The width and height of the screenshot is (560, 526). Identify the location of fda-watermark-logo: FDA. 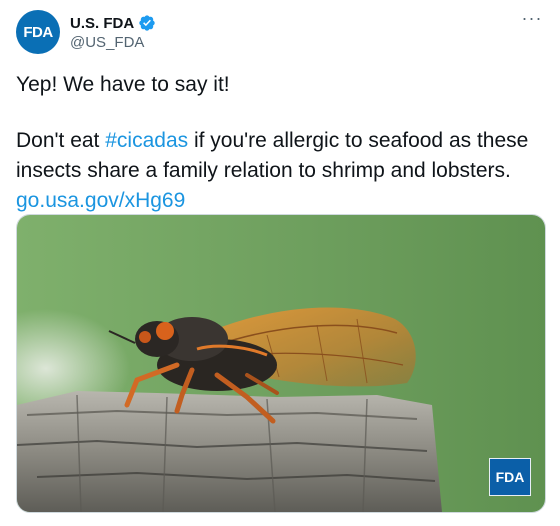
(510, 477).